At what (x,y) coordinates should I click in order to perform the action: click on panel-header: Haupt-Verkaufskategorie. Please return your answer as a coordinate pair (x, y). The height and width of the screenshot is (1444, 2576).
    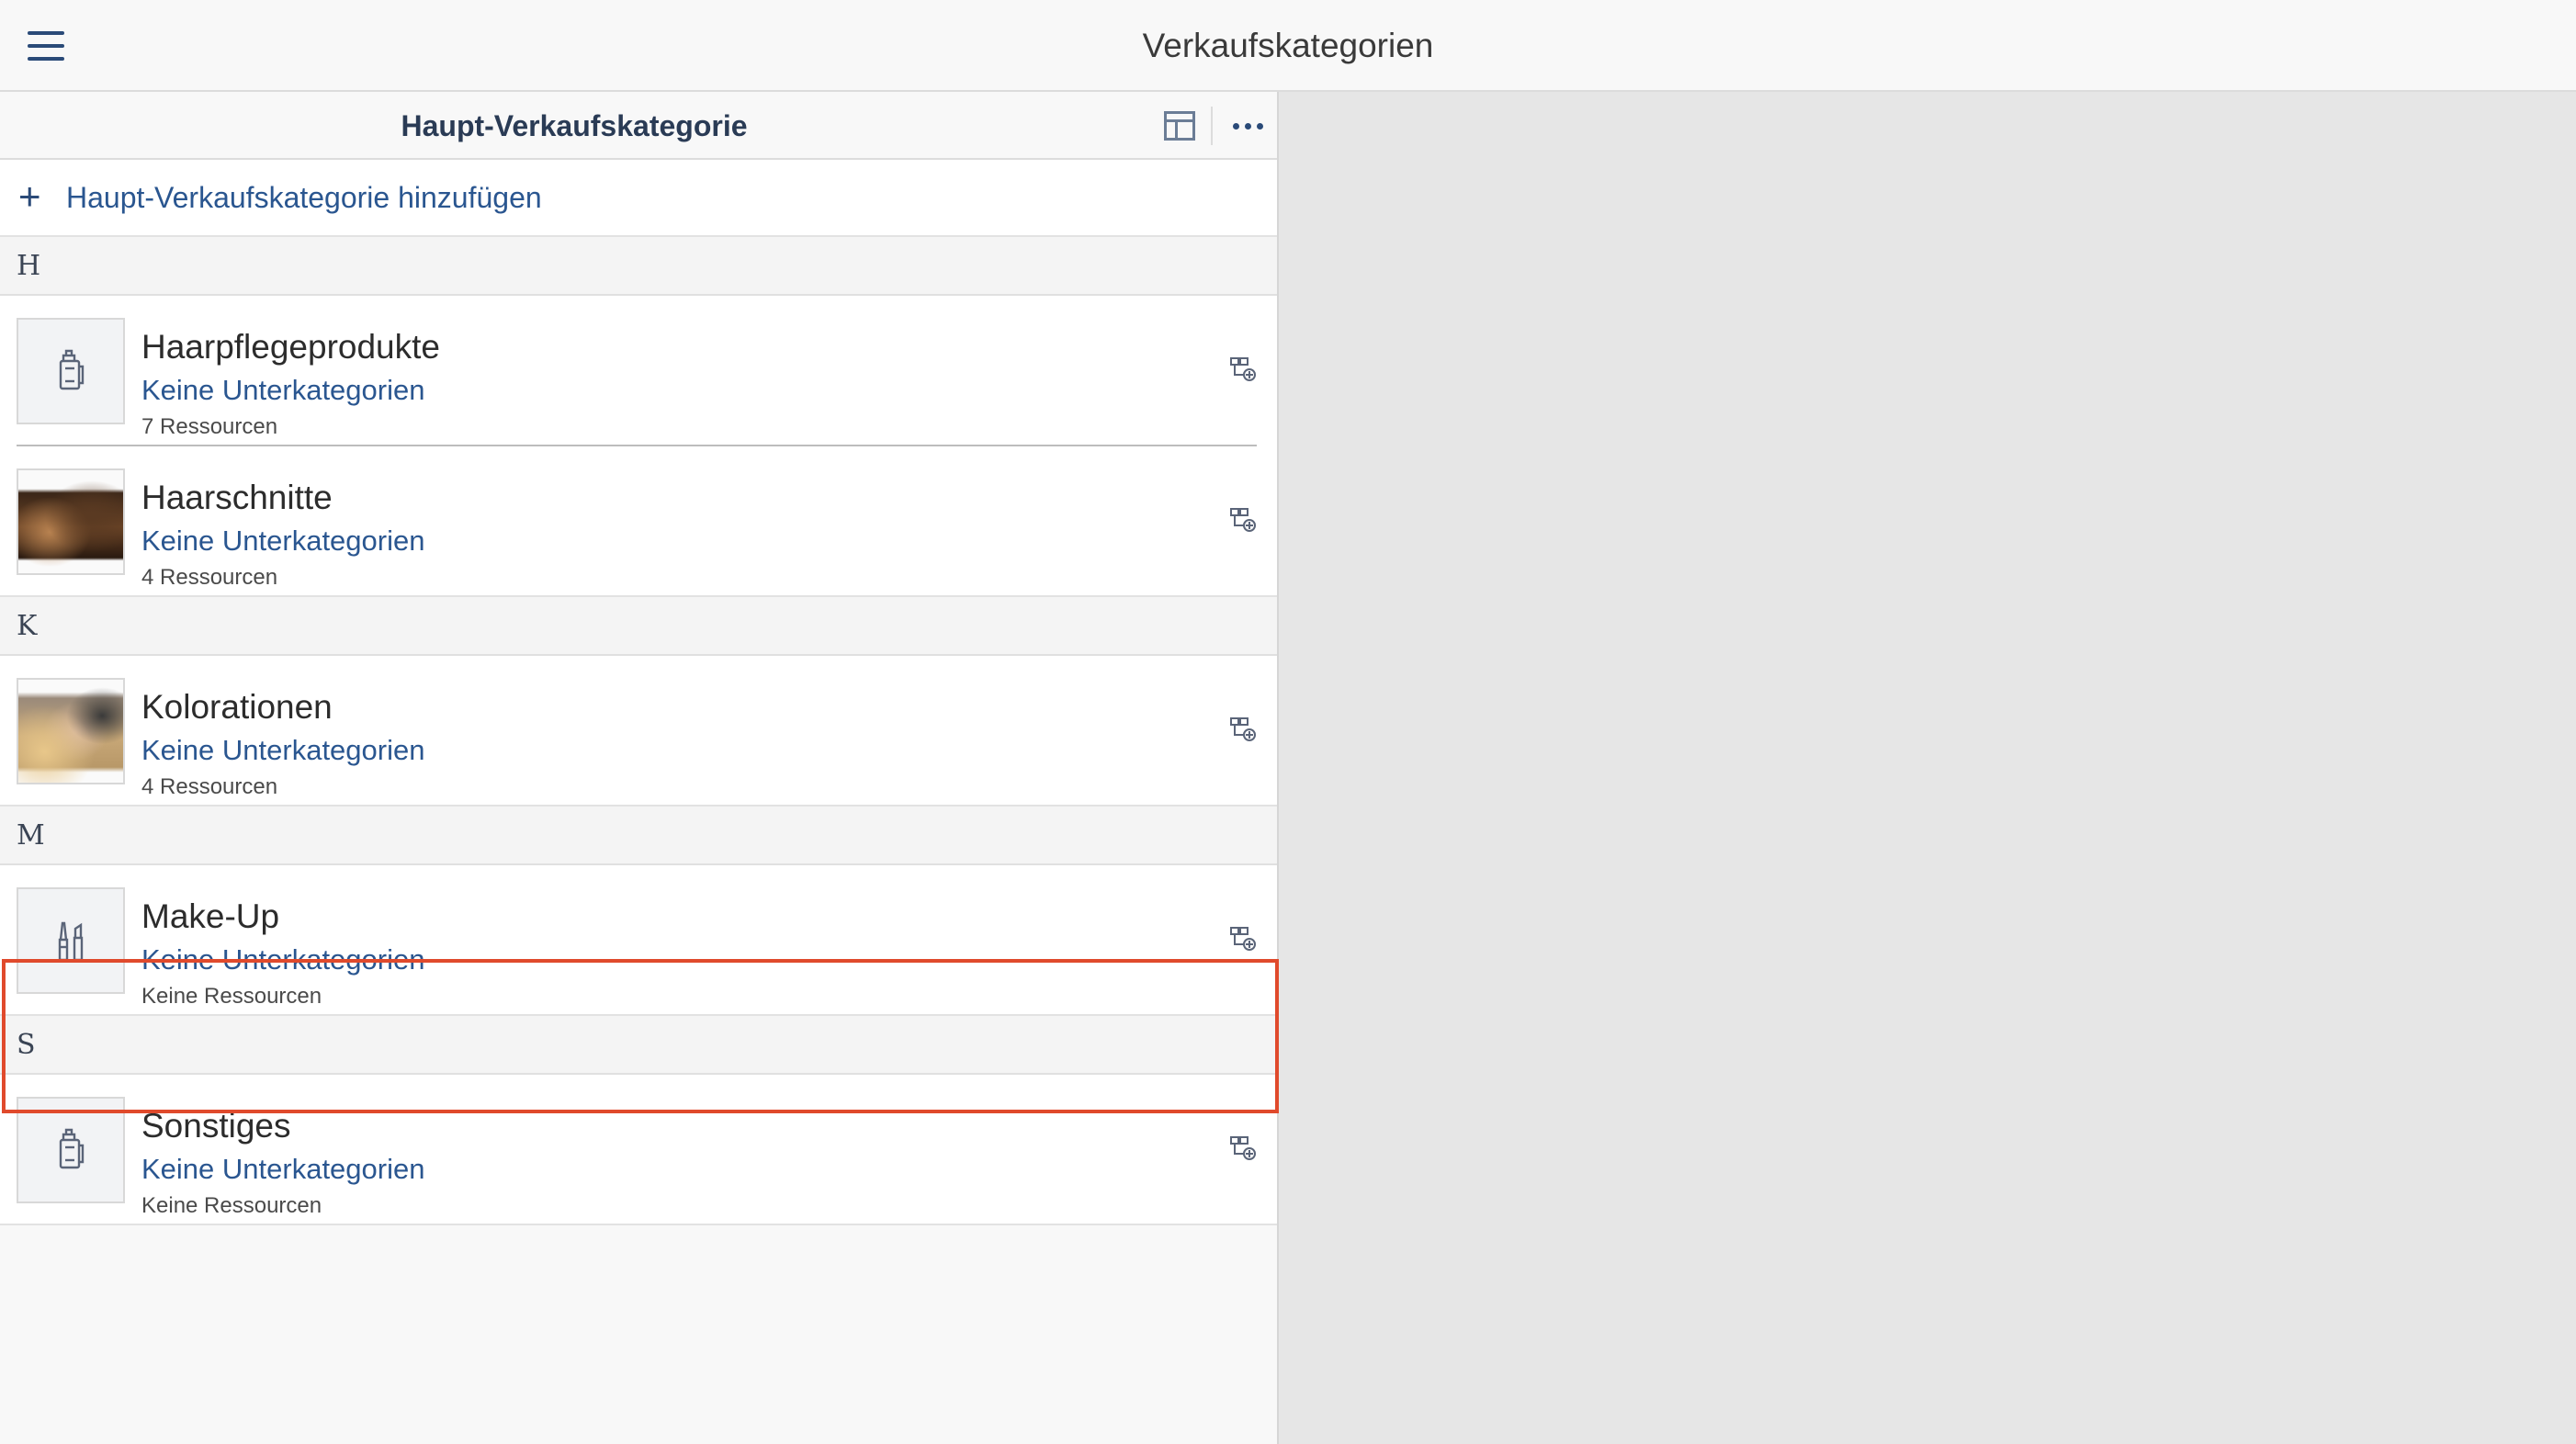
    Looking at the image, I should click on (638, 126).